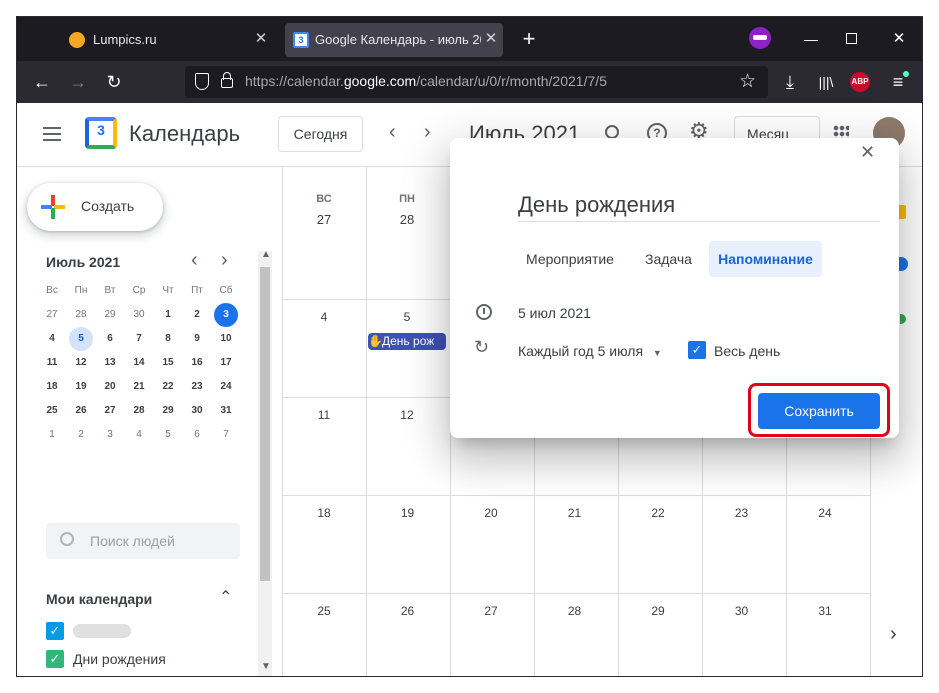 This screenshot has height=693, width=939. What do you see at coordinates (392, 132) in the screenshot?
I see `prev-month-icon: ‹` at bounding box center [392, 132].